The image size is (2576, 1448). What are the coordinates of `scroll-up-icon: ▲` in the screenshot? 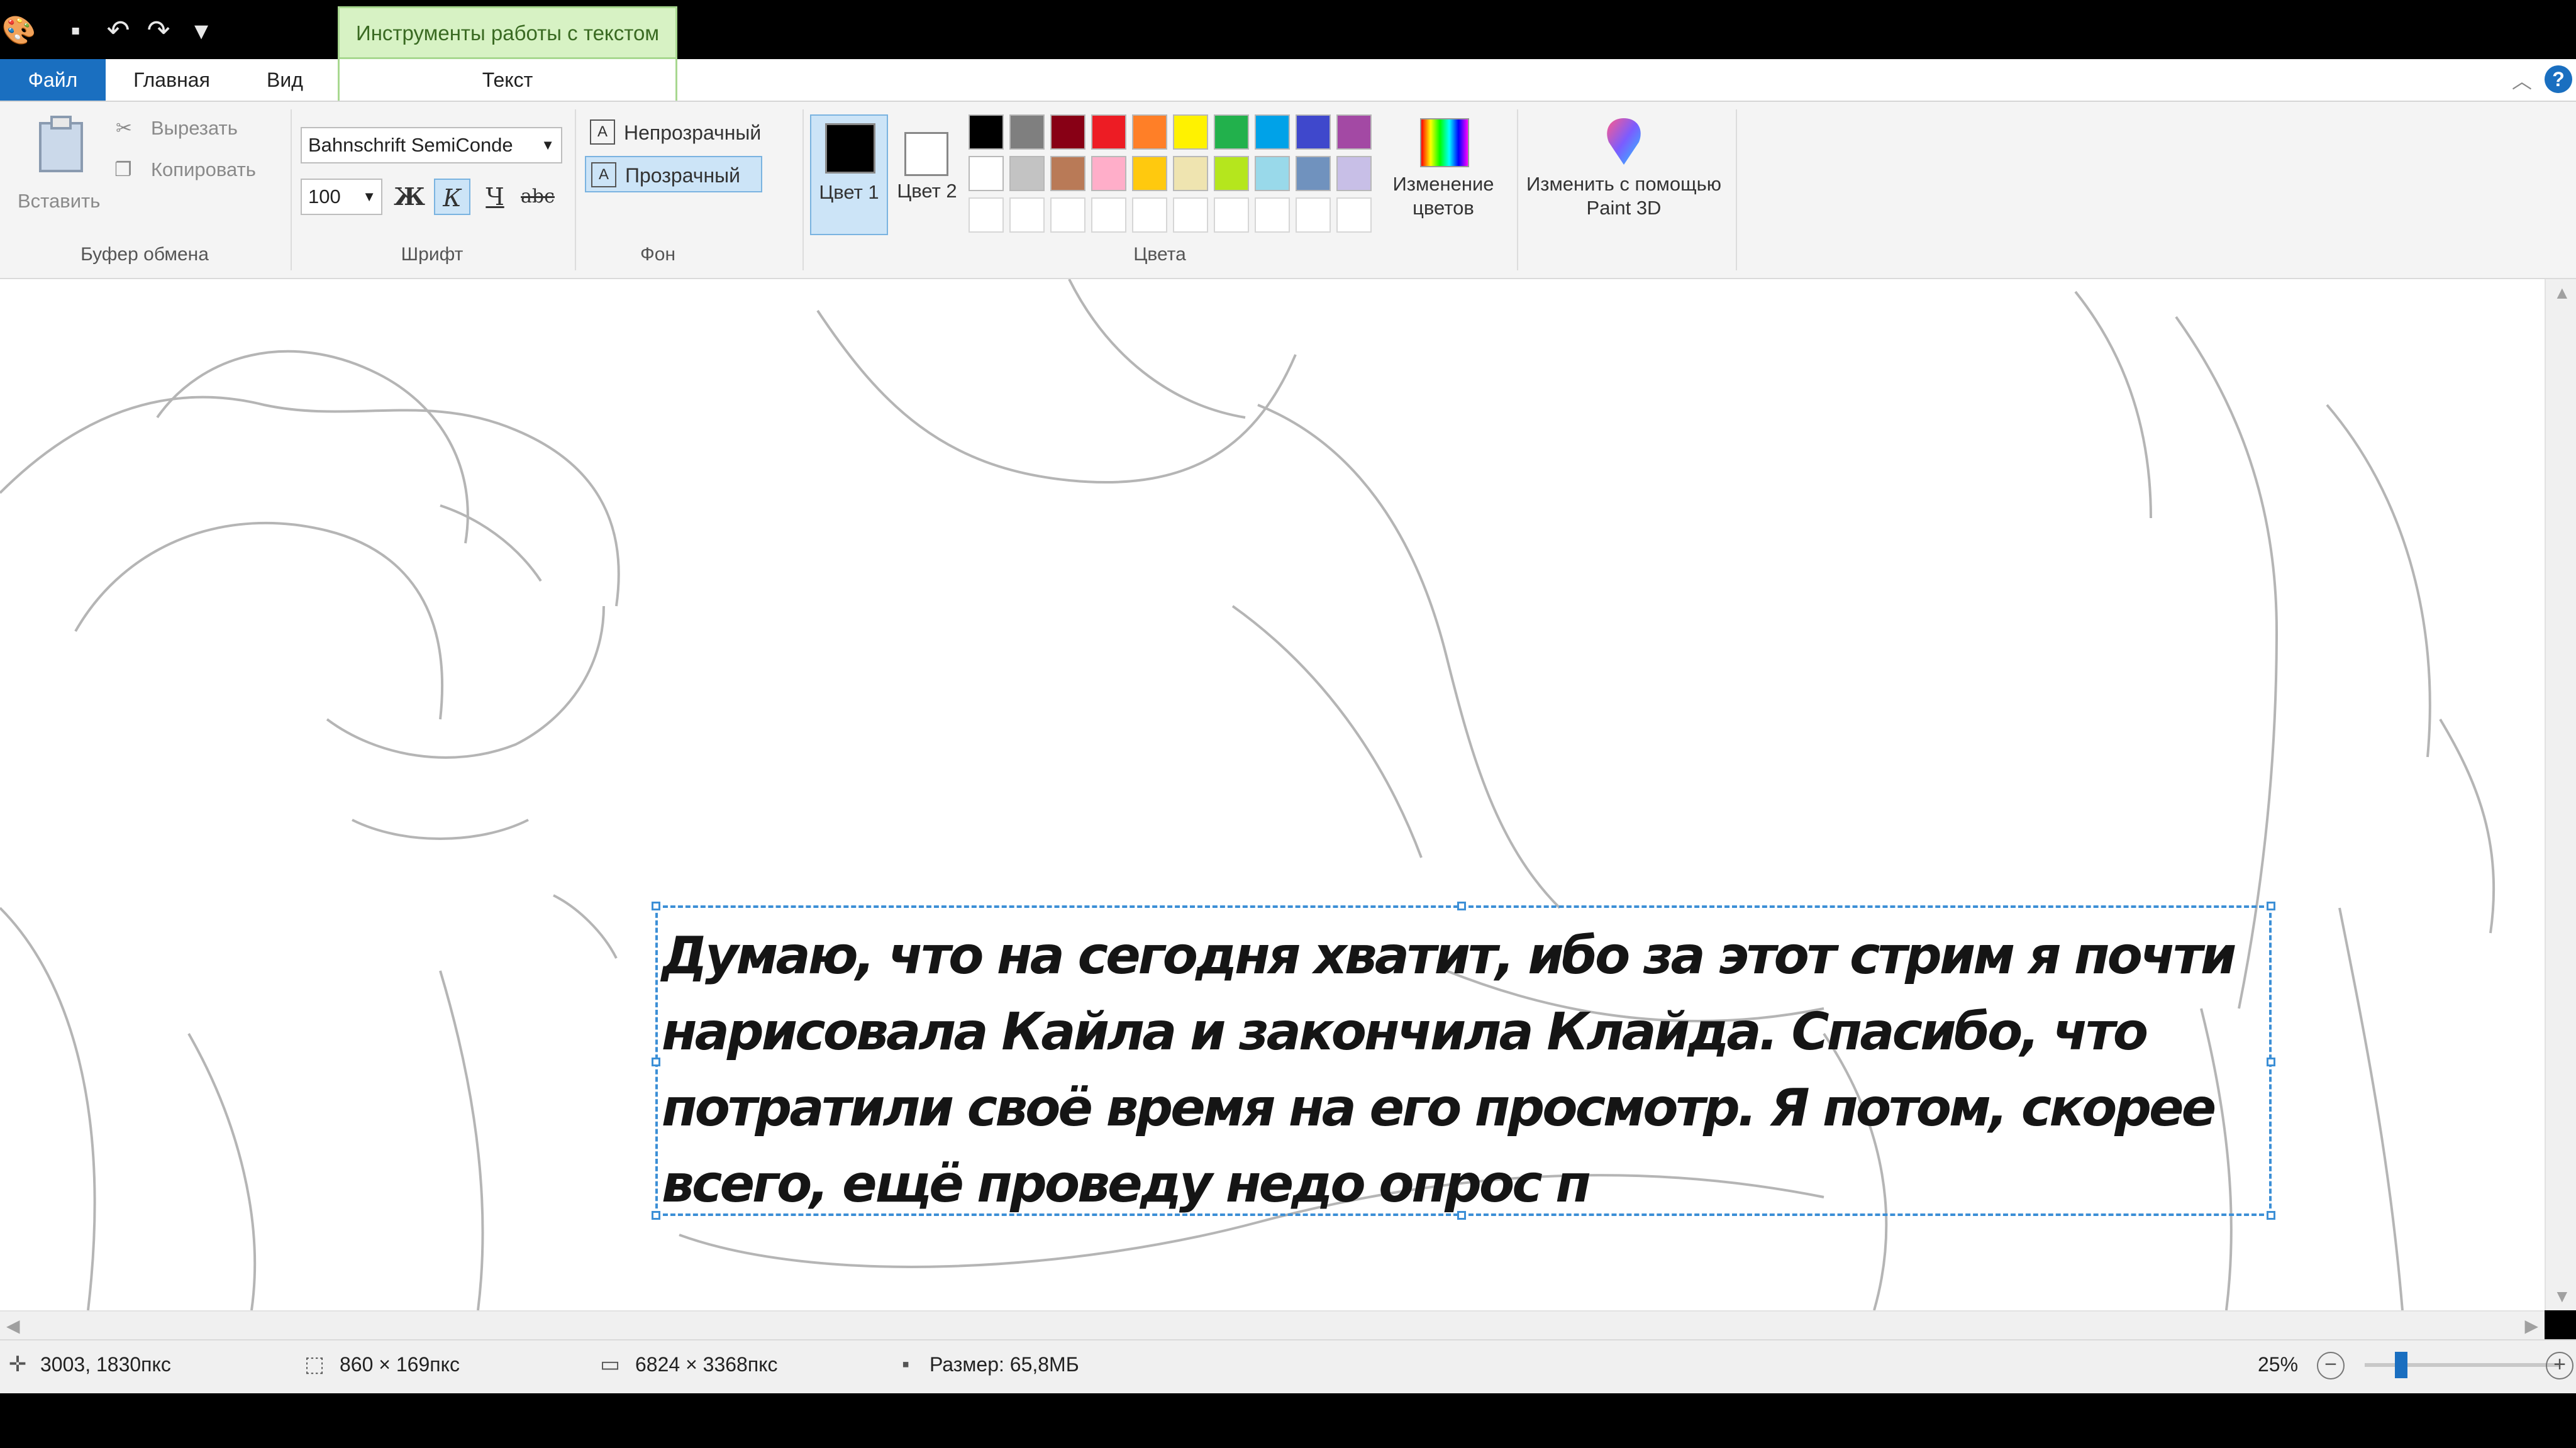 It's located at (2562, 293).